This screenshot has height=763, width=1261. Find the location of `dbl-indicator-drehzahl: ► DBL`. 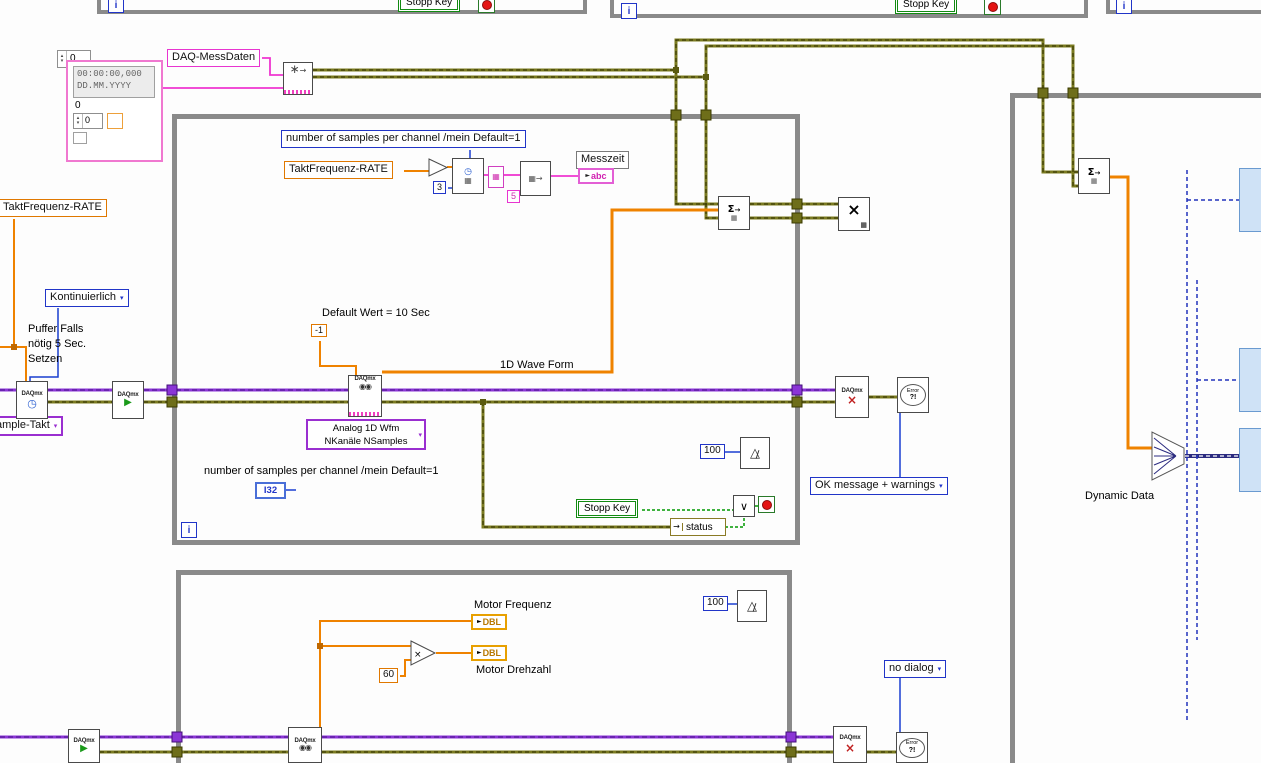

dbl-indicator-drehzahl: ► DBL is located at coordinates (489, 653).